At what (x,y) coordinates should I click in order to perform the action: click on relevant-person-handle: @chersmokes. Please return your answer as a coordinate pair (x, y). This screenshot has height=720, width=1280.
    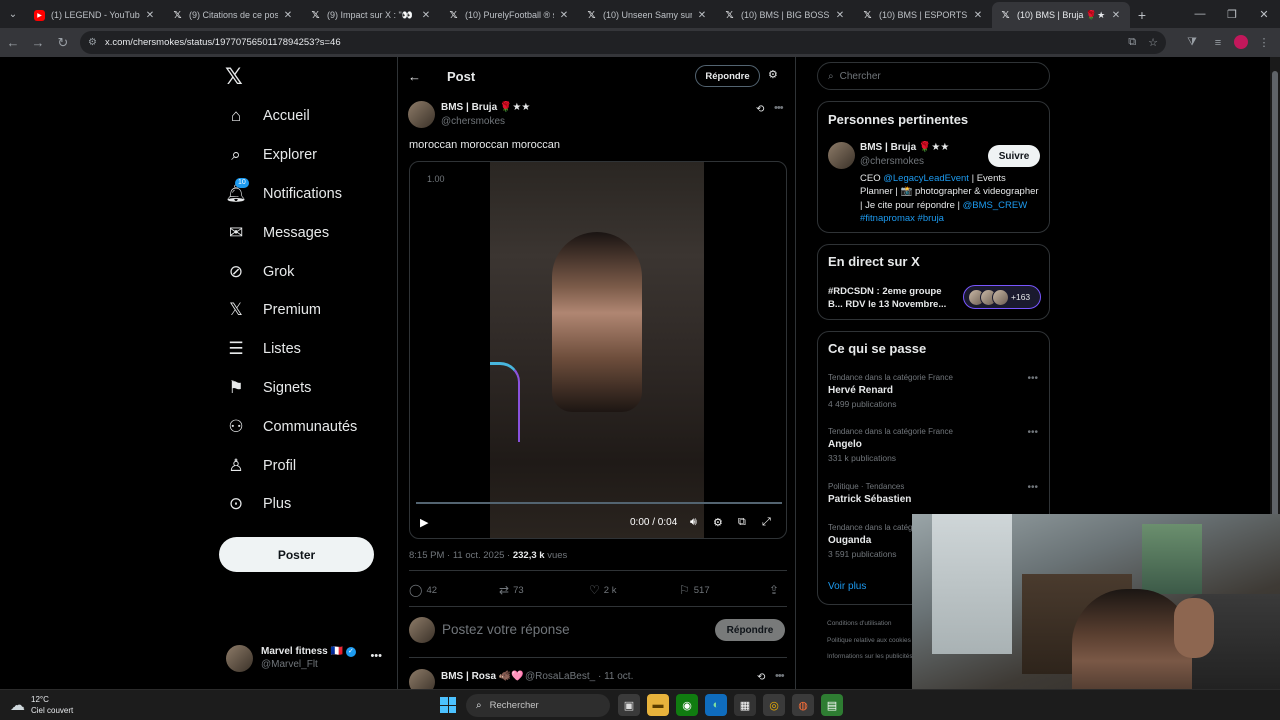
    Looking at the image, I should click on (892, 161).